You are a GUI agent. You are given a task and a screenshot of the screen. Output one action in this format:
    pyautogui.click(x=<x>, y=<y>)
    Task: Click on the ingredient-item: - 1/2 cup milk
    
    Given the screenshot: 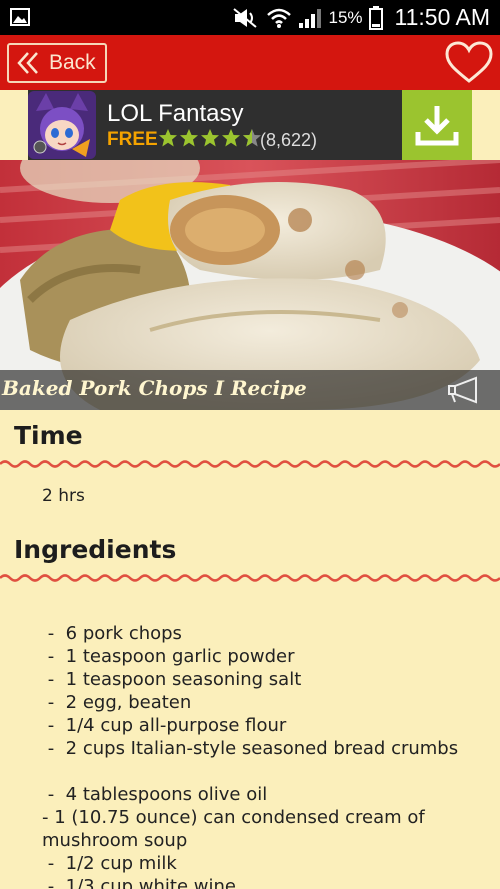 What is the action you would take?
    pyautogui.click(x=109, y=863)
    